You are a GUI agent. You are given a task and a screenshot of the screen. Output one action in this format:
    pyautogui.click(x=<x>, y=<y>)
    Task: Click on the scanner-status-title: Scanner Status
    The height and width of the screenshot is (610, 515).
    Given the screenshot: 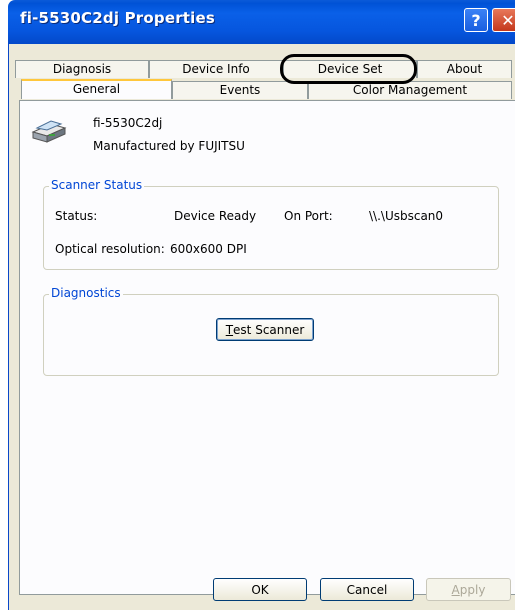 What is the action you would take?
    pyautogui.click(x=97, y=185)
    